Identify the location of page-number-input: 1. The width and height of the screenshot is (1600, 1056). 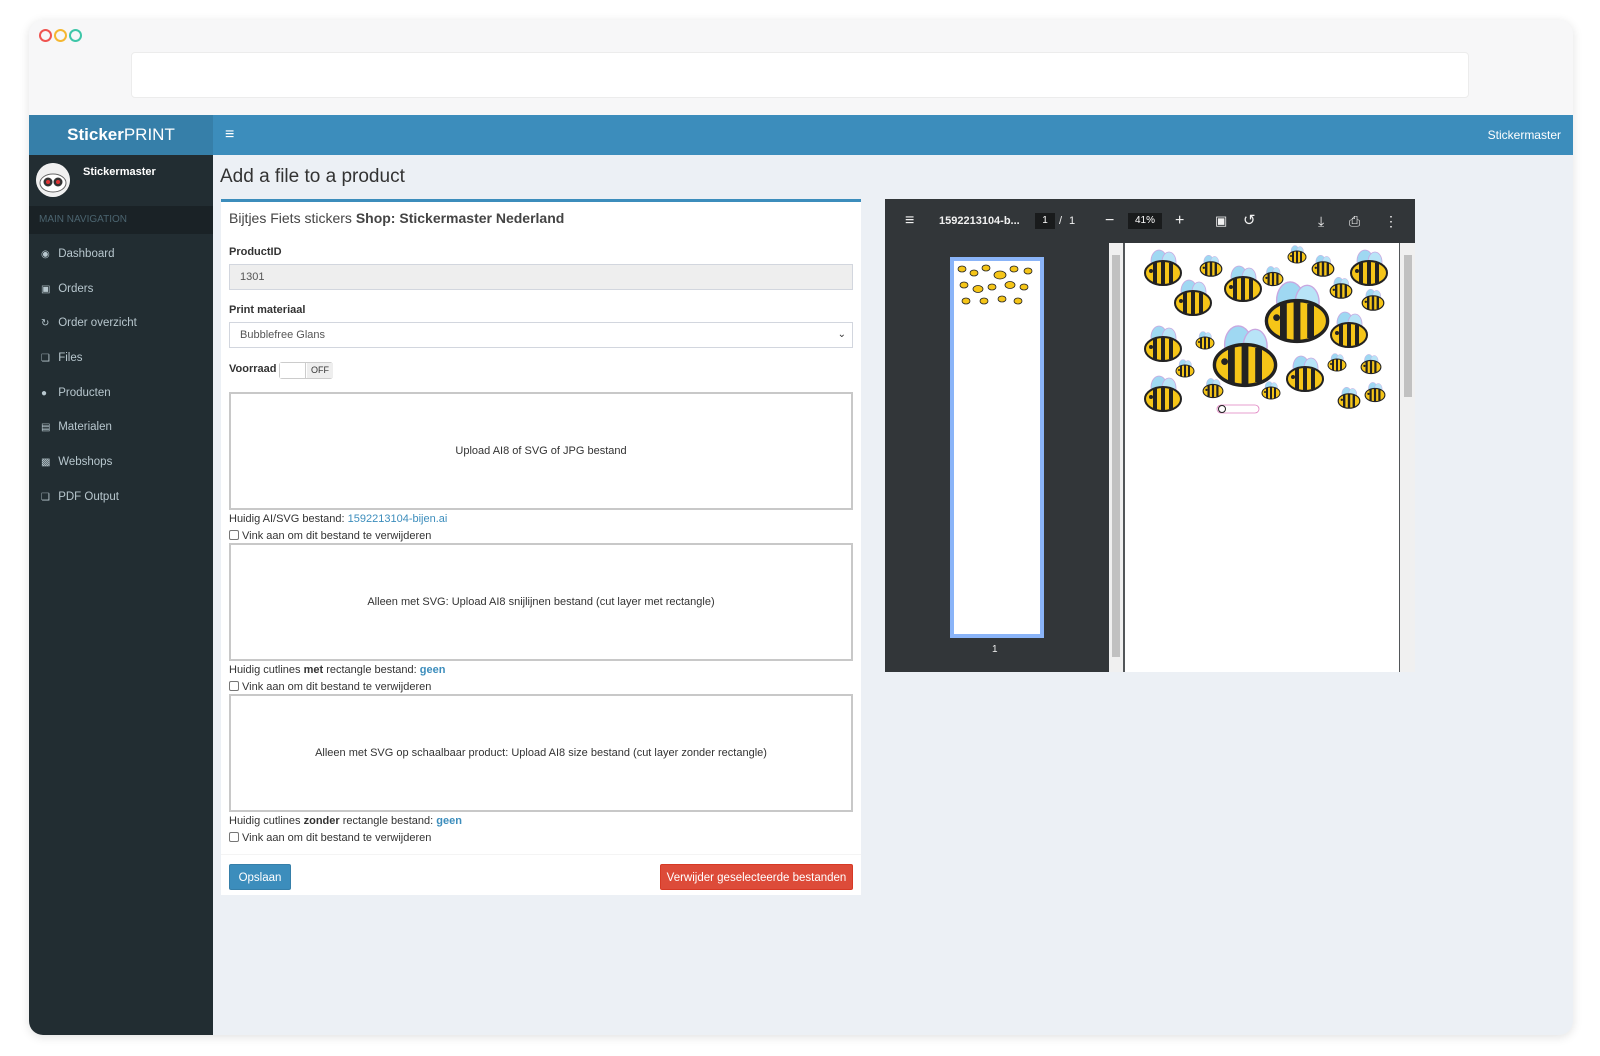
(1045, 221).